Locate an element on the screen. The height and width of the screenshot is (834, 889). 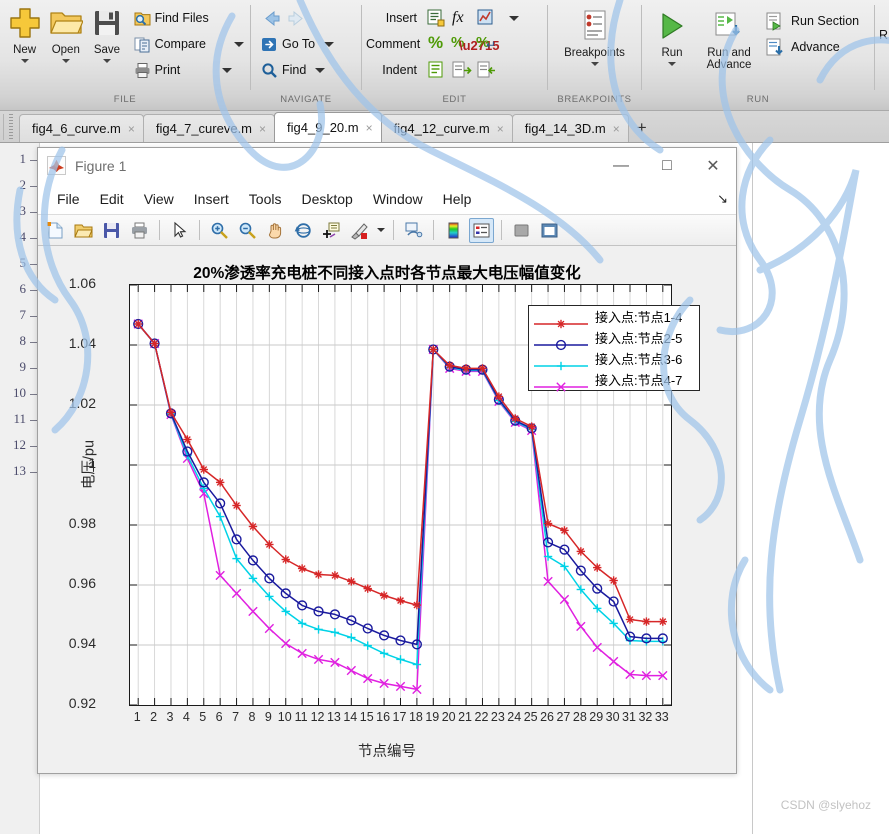
indent-left-icon is located at coordinates (486, 70).